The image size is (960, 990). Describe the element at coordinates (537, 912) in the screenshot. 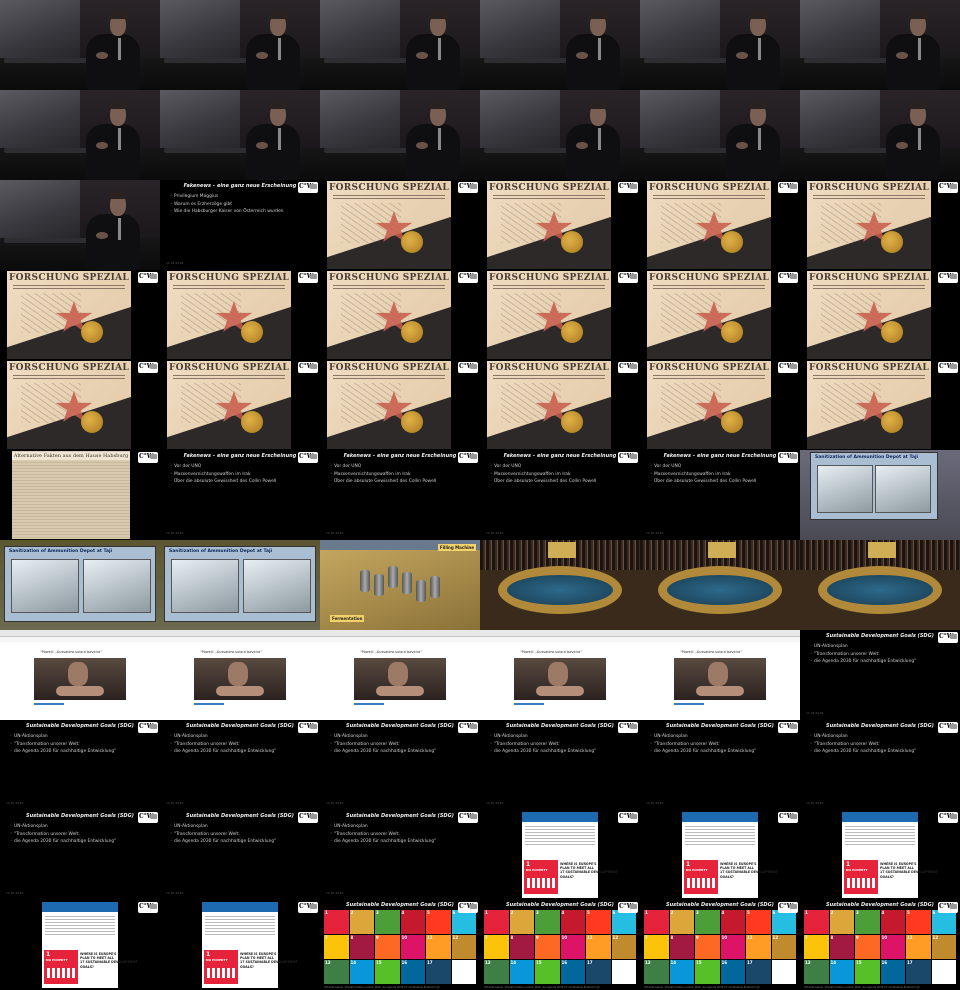

I see `goal-number: 3` at that location.